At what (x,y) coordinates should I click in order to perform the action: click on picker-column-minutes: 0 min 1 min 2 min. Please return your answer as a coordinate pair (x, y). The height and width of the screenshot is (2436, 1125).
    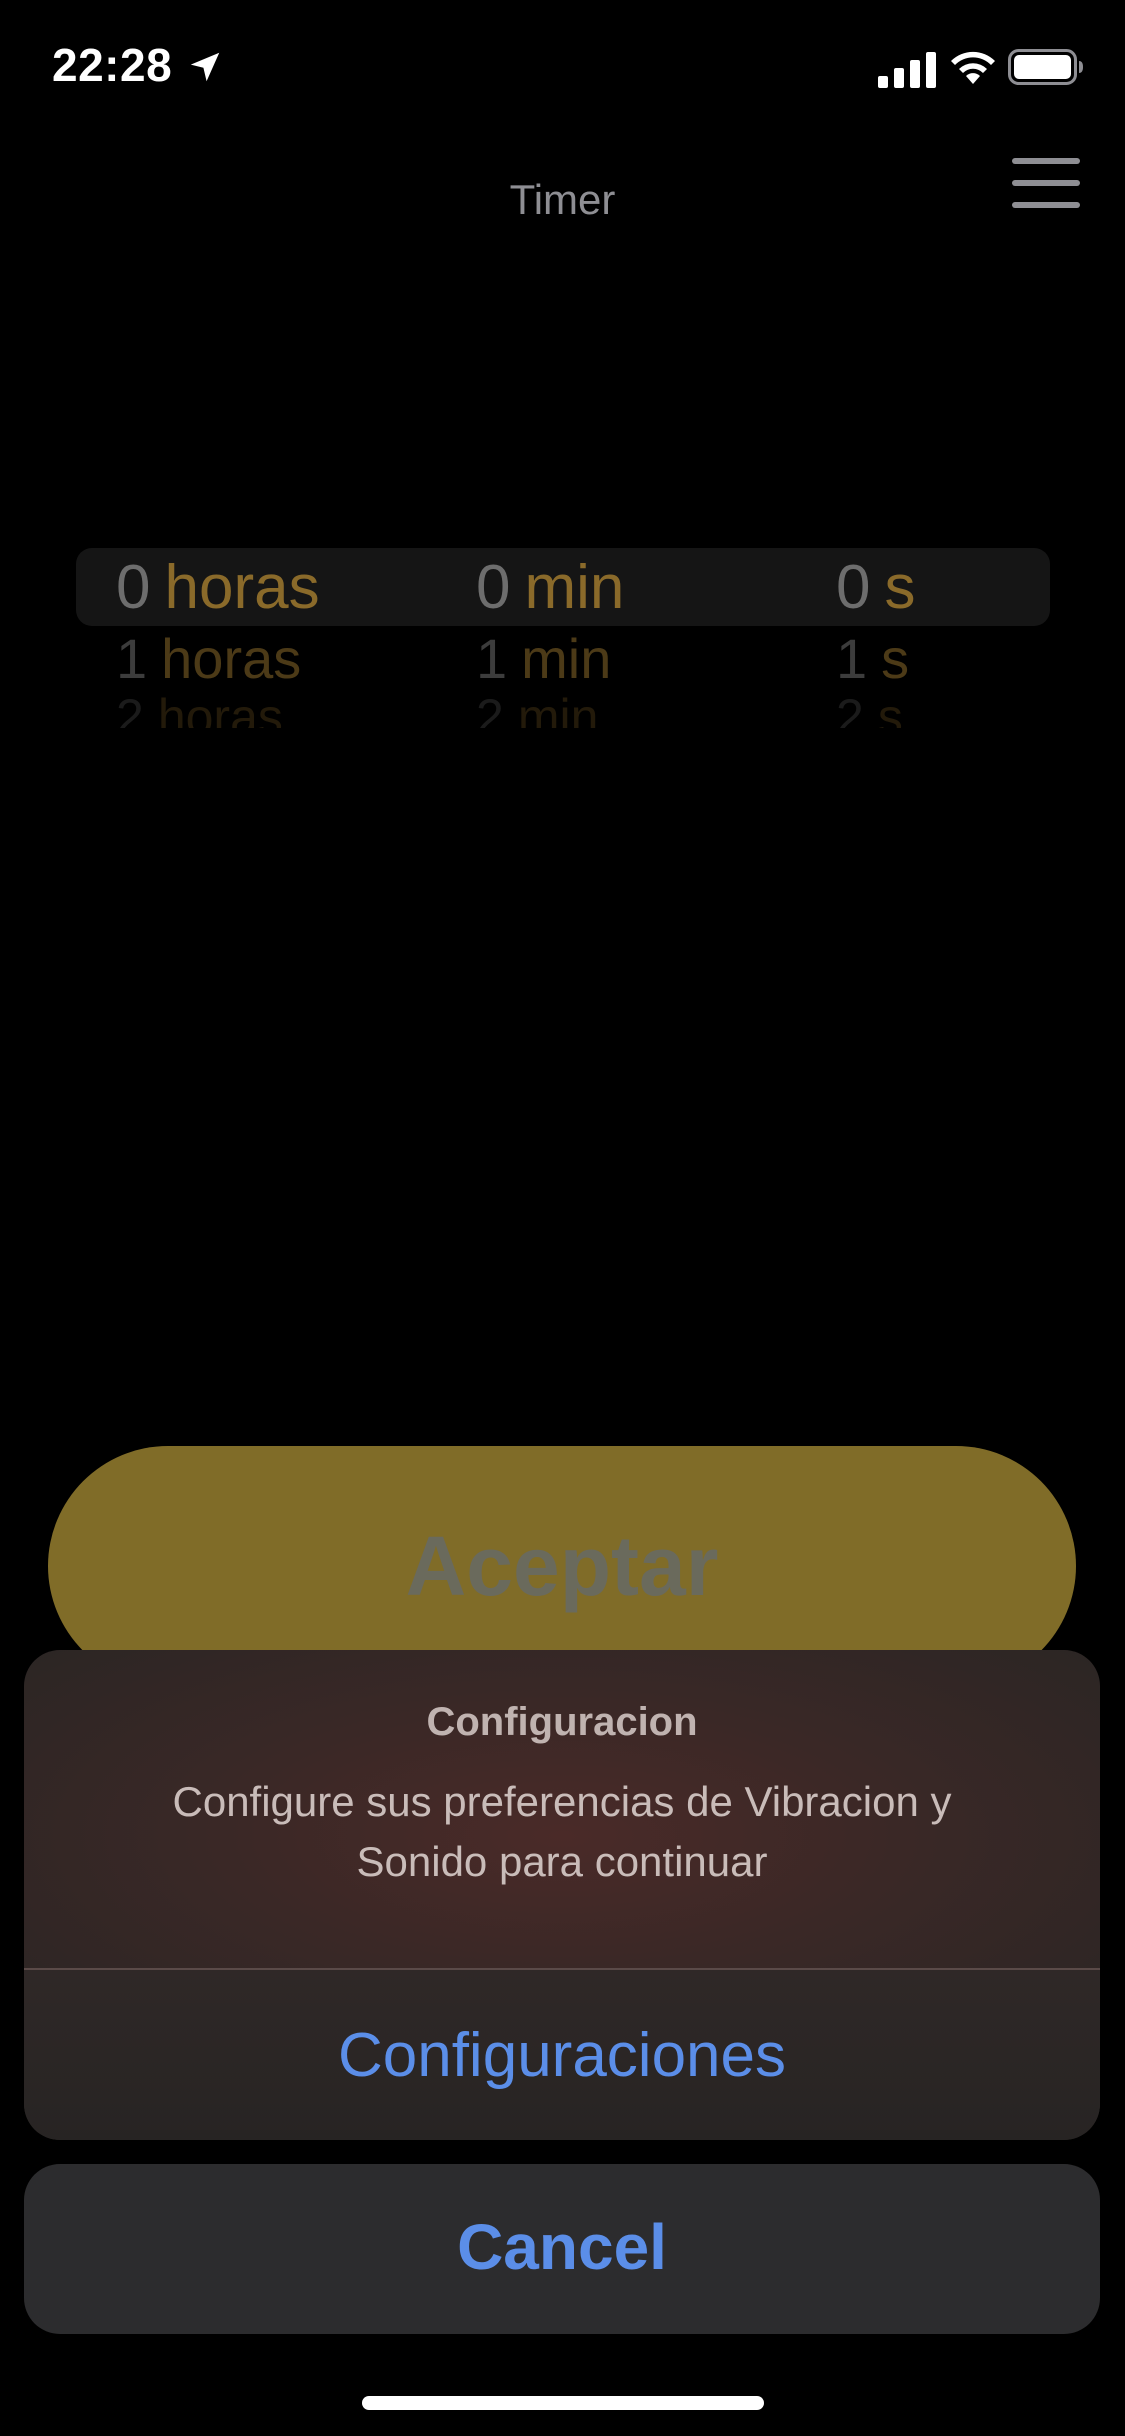
    Looking at the image, I should click on (596, 643).